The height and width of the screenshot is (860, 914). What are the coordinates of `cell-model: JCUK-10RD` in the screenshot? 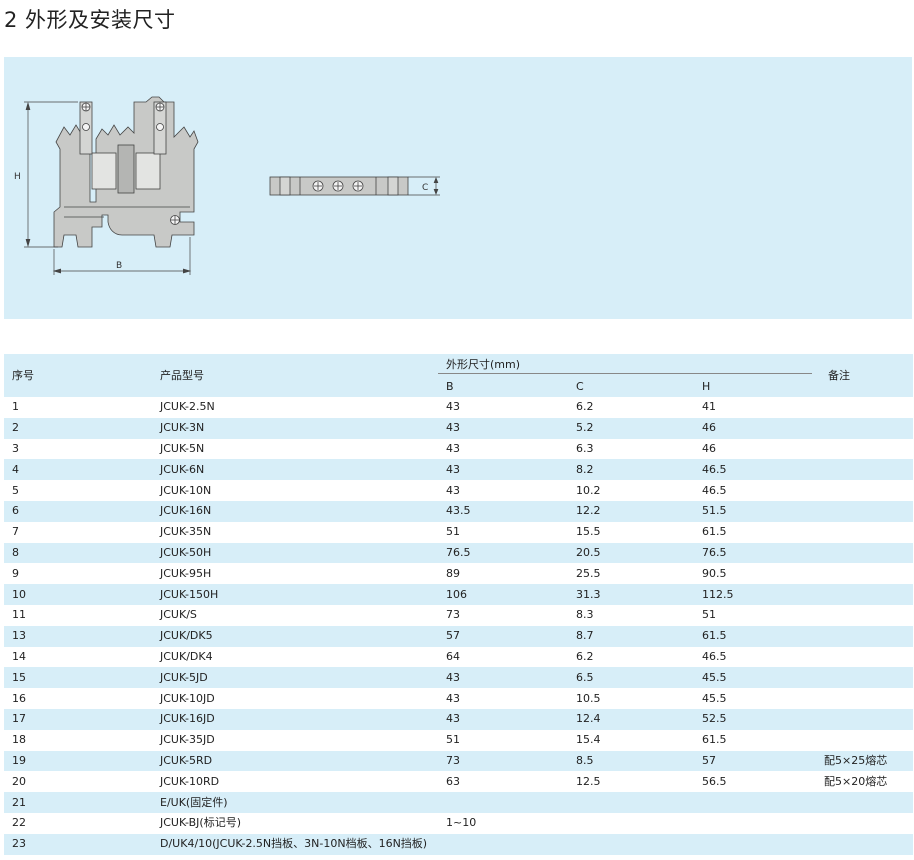 It's located at (295, 782).